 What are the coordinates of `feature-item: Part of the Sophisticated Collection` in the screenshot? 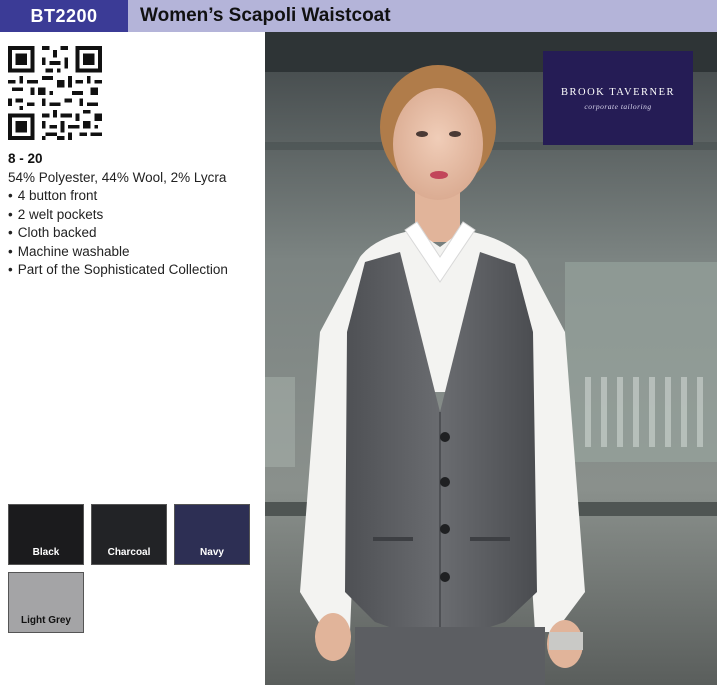 It's located at (133, 270).